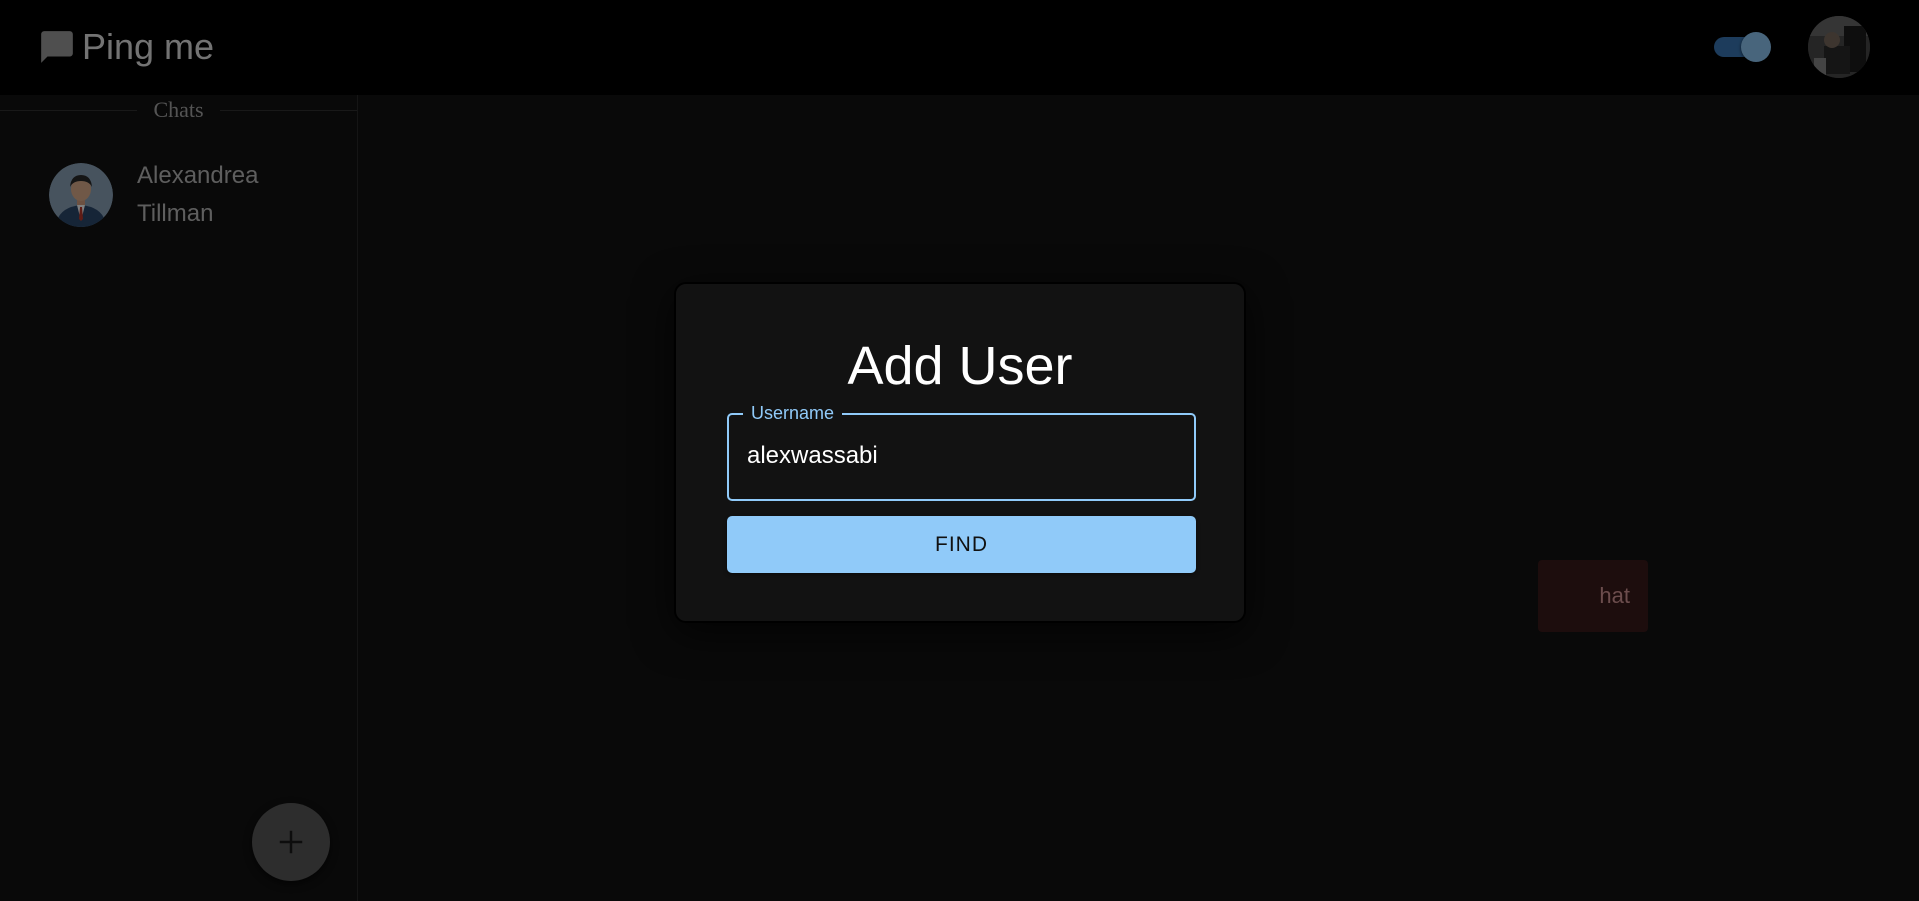  Describe the element at coordinates (960, 366) in the screenshot. I see `dialog-title: Add User` at that location.